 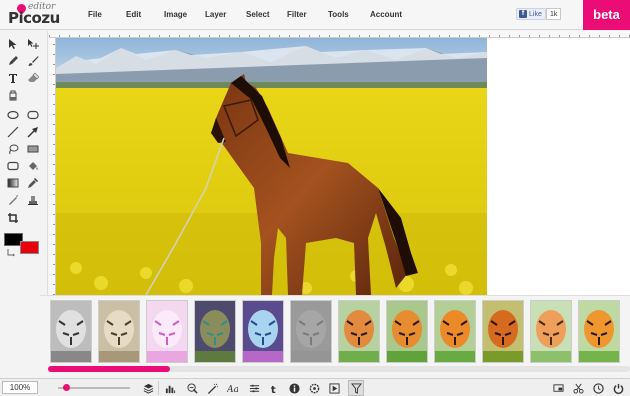 What do you see at coordinates (523, 14) in the screenshot?
I see `facebook-icon: f` at bounding box center [523, 14].